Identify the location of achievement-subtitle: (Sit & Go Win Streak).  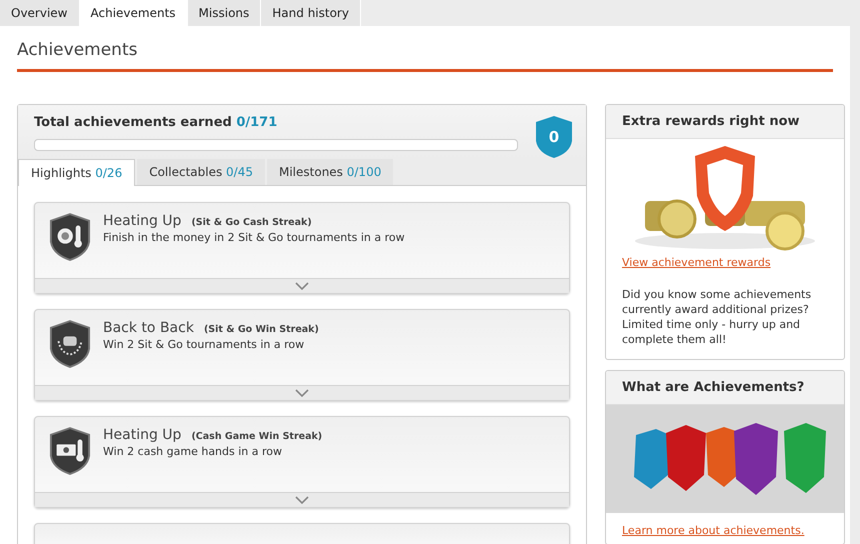
(261, 329).